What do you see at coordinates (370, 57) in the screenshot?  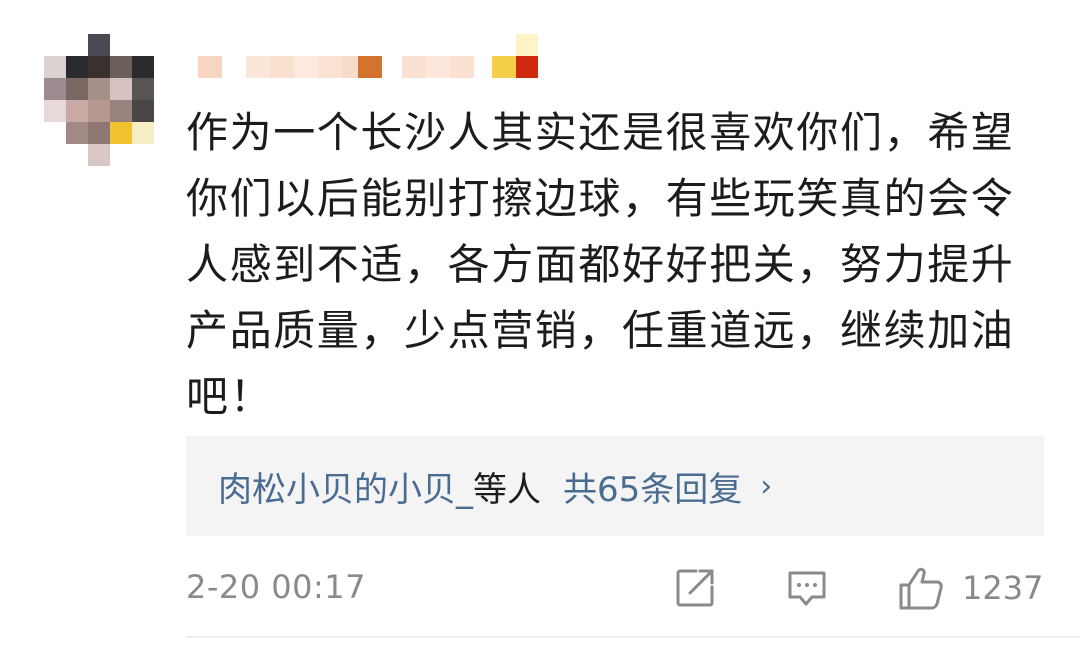 I see `username-pixelated` at bounding box center [370, 57].